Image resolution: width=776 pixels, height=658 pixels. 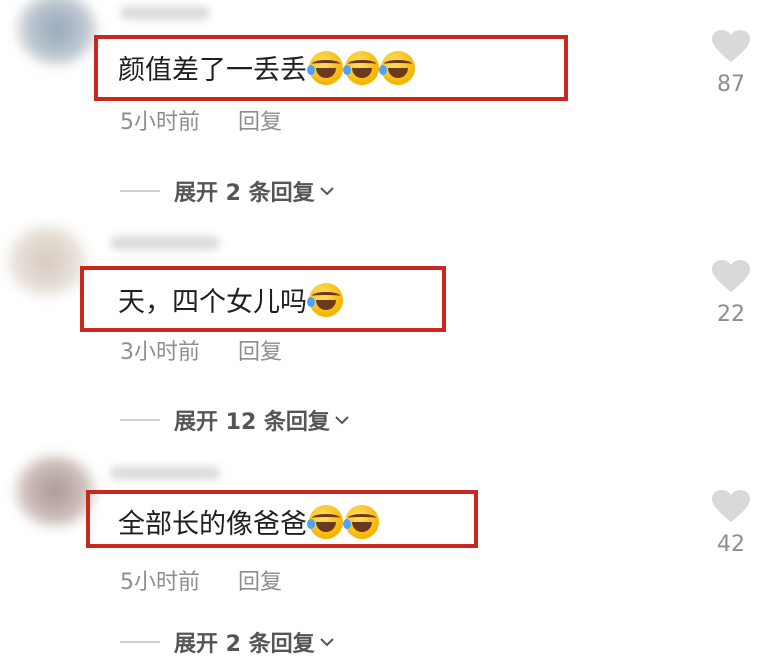 What do you see at coordinates (731, 63) in the screenshot?
I see `like-button: 87` at bounding box center [731, 63].